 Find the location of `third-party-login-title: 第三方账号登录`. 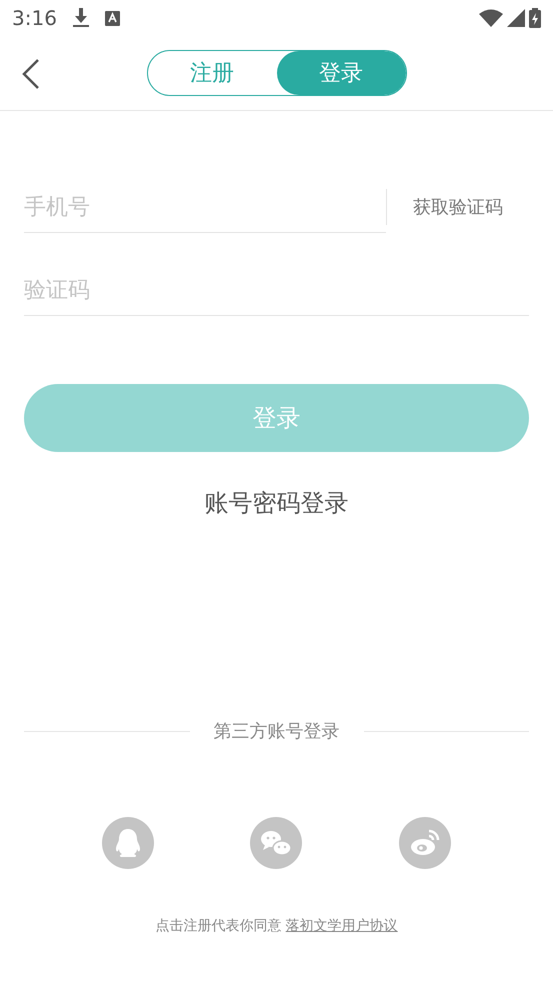

third-party-login-title: 第三方账号登录 is located at coordinates (277, 732).